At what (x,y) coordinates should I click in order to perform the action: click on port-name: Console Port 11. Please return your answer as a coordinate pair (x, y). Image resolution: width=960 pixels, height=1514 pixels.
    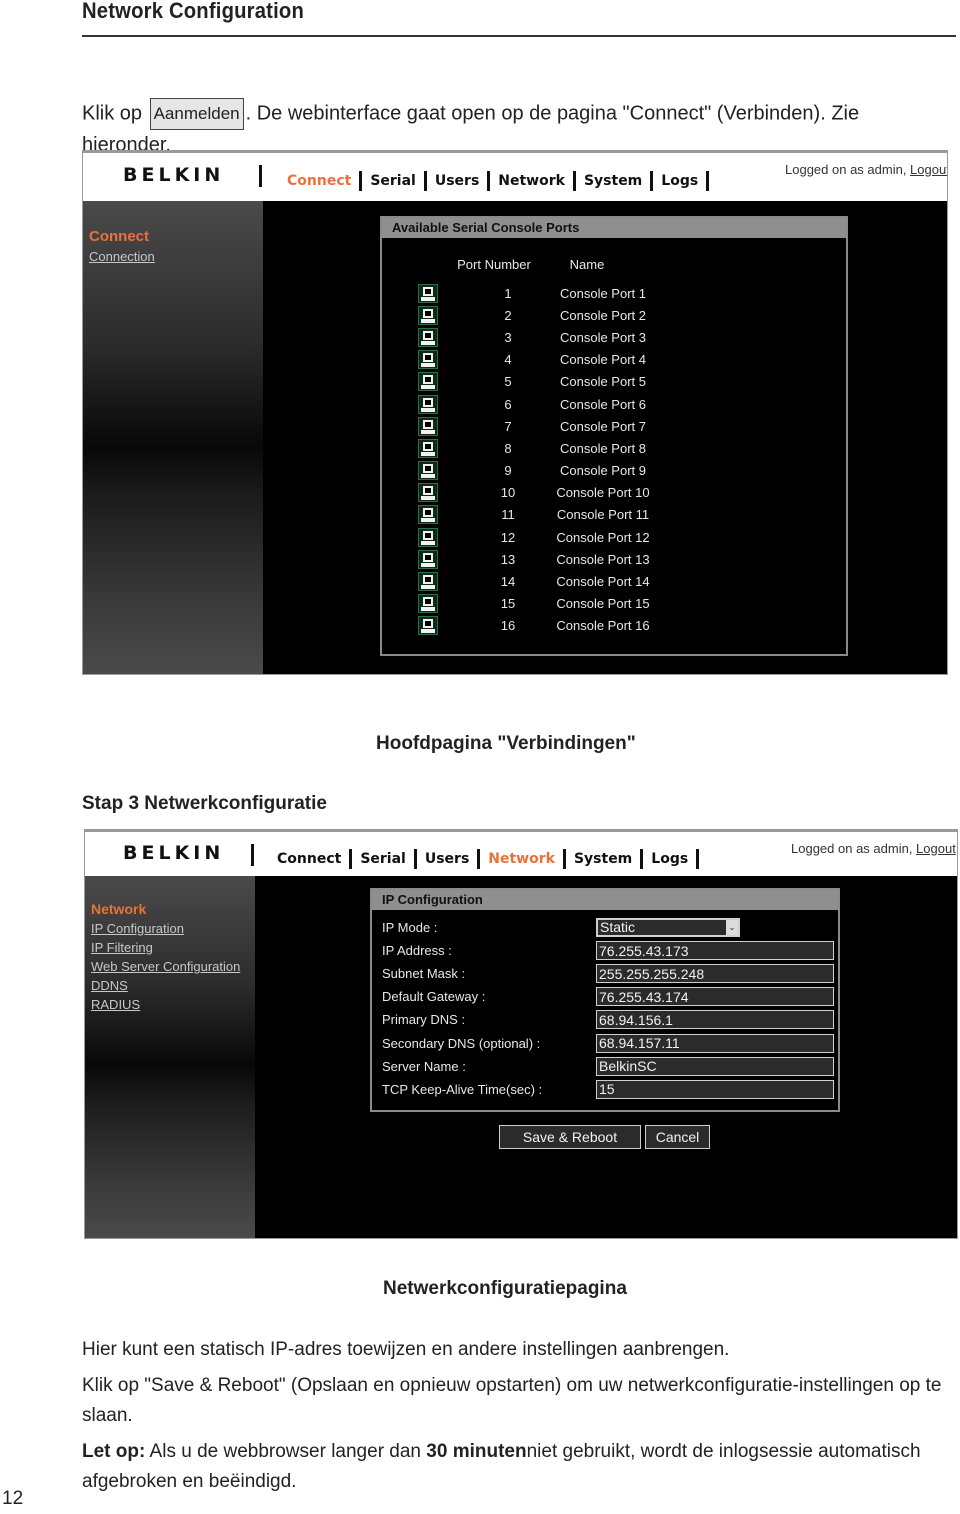
    Looking at the image, I should click on (603, 515).